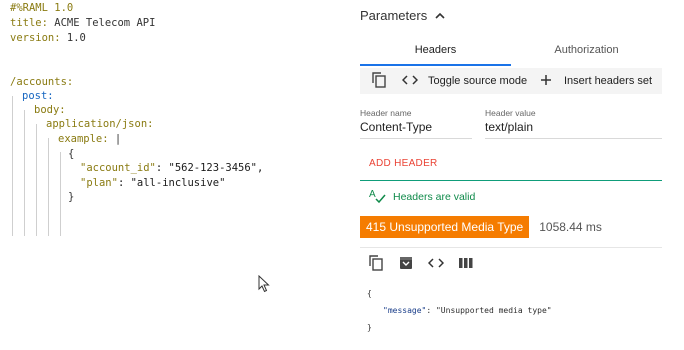 This screenshot has height=350, width=684. What do you see at coordinates (489, 310) in the screenshot?
I see `json-value: : "Unsupported media type"` at bounding box center [489, 310].